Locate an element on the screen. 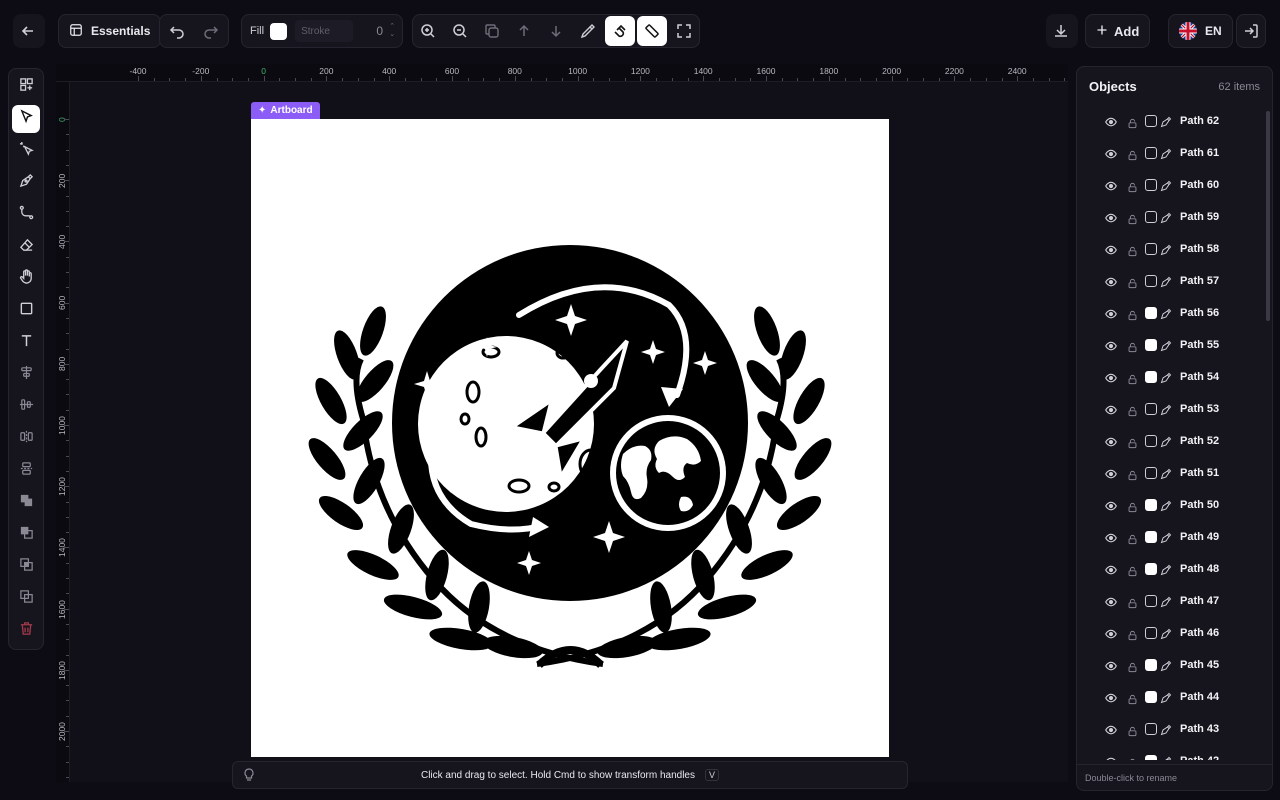  object-row: Path 58 is located at coordinates (1171, 249).